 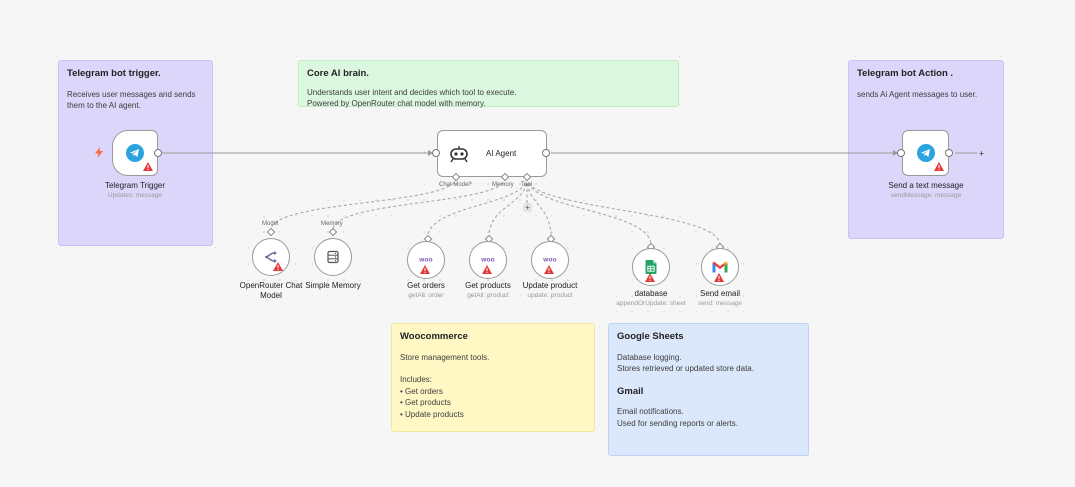 I want to click on model-input-port, so click(x=271, y=232).